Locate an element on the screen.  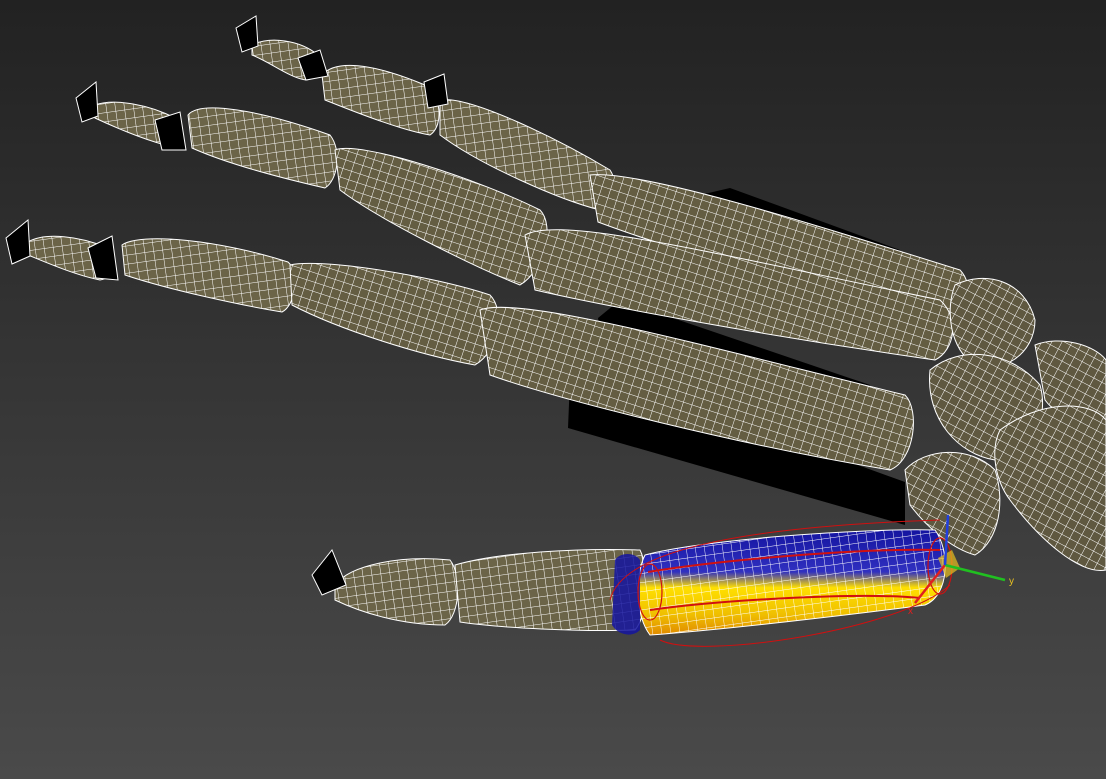
gizmo-y-label: y is located at coordinates (1011, 581).